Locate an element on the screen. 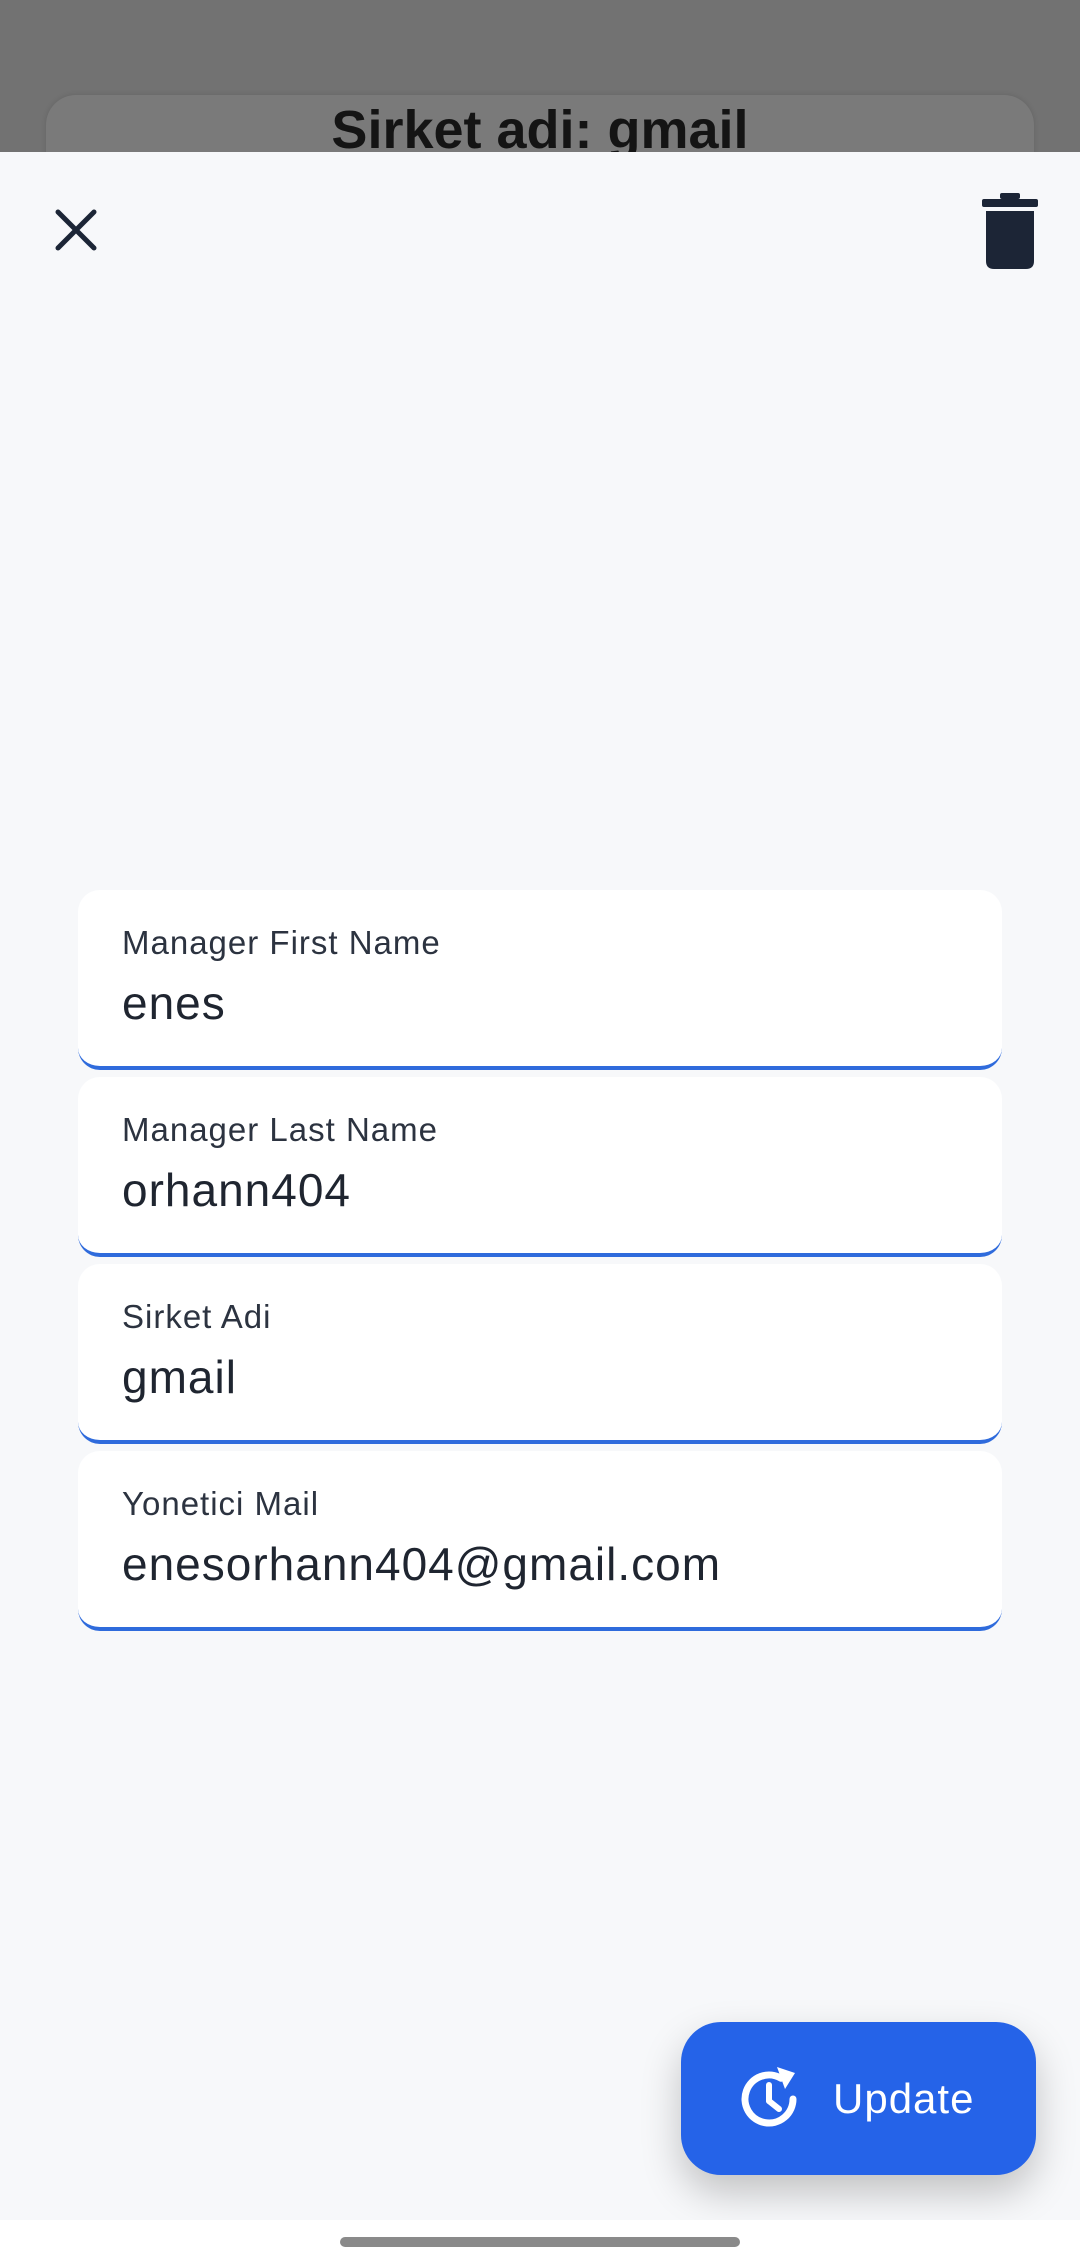  update-button: Update is located at coordinates (858, 2098).